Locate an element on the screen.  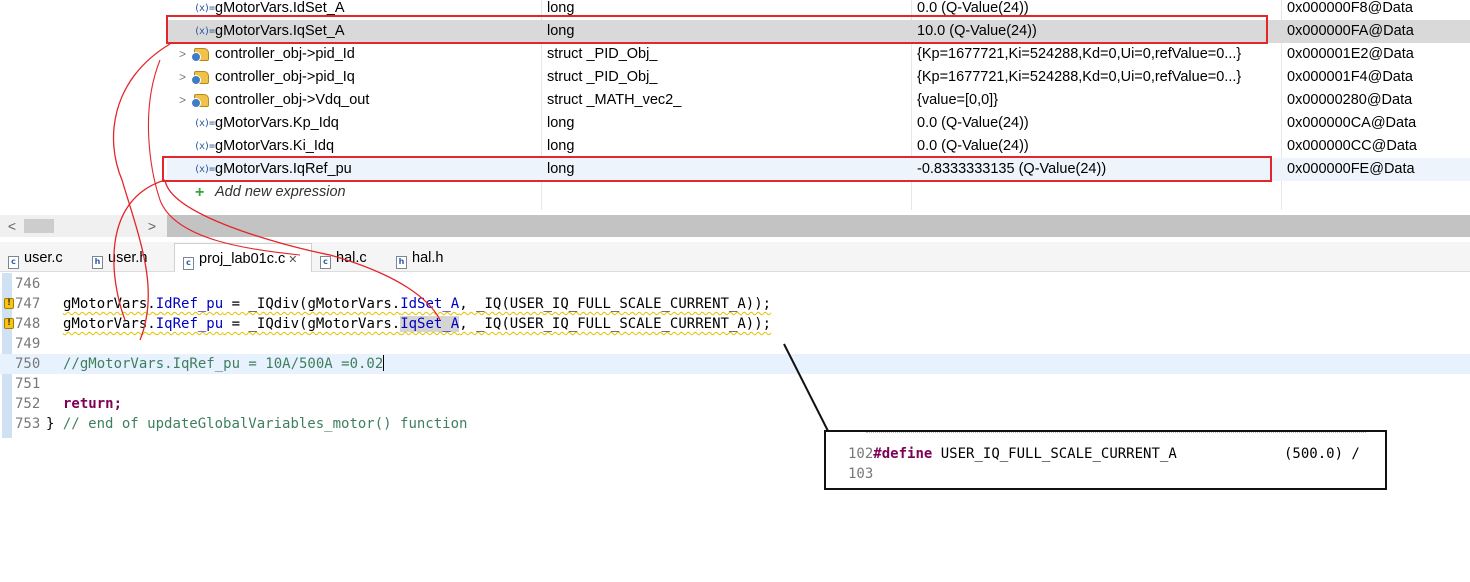
code-comment: //gMotorVars.IqRef_pu = 10A/500A =0.02 is located at coordinates (224, 363).